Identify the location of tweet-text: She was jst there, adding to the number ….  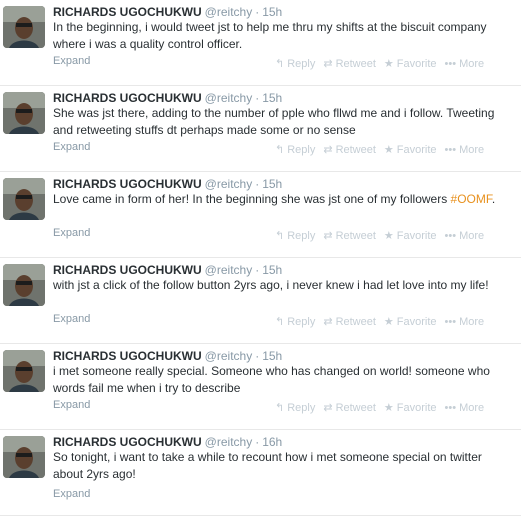
(283, 122).